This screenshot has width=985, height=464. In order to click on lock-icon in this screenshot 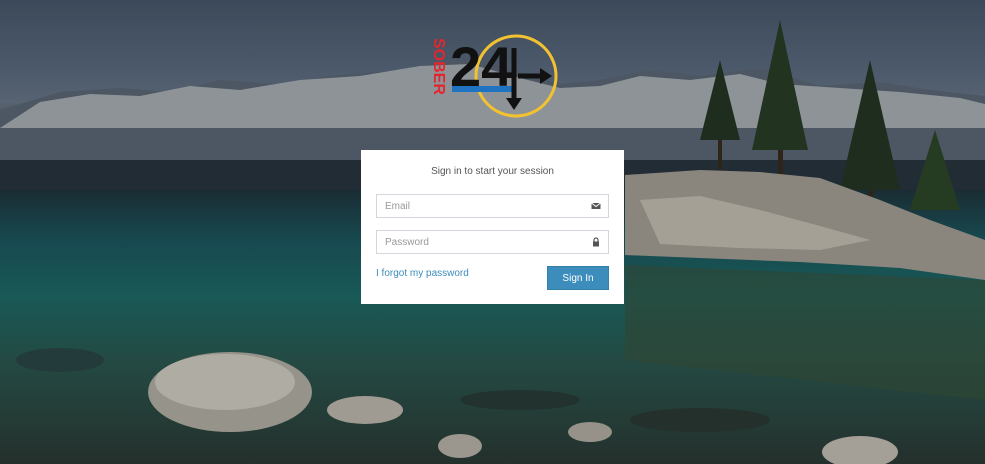, I will do `click(596, 242)`.